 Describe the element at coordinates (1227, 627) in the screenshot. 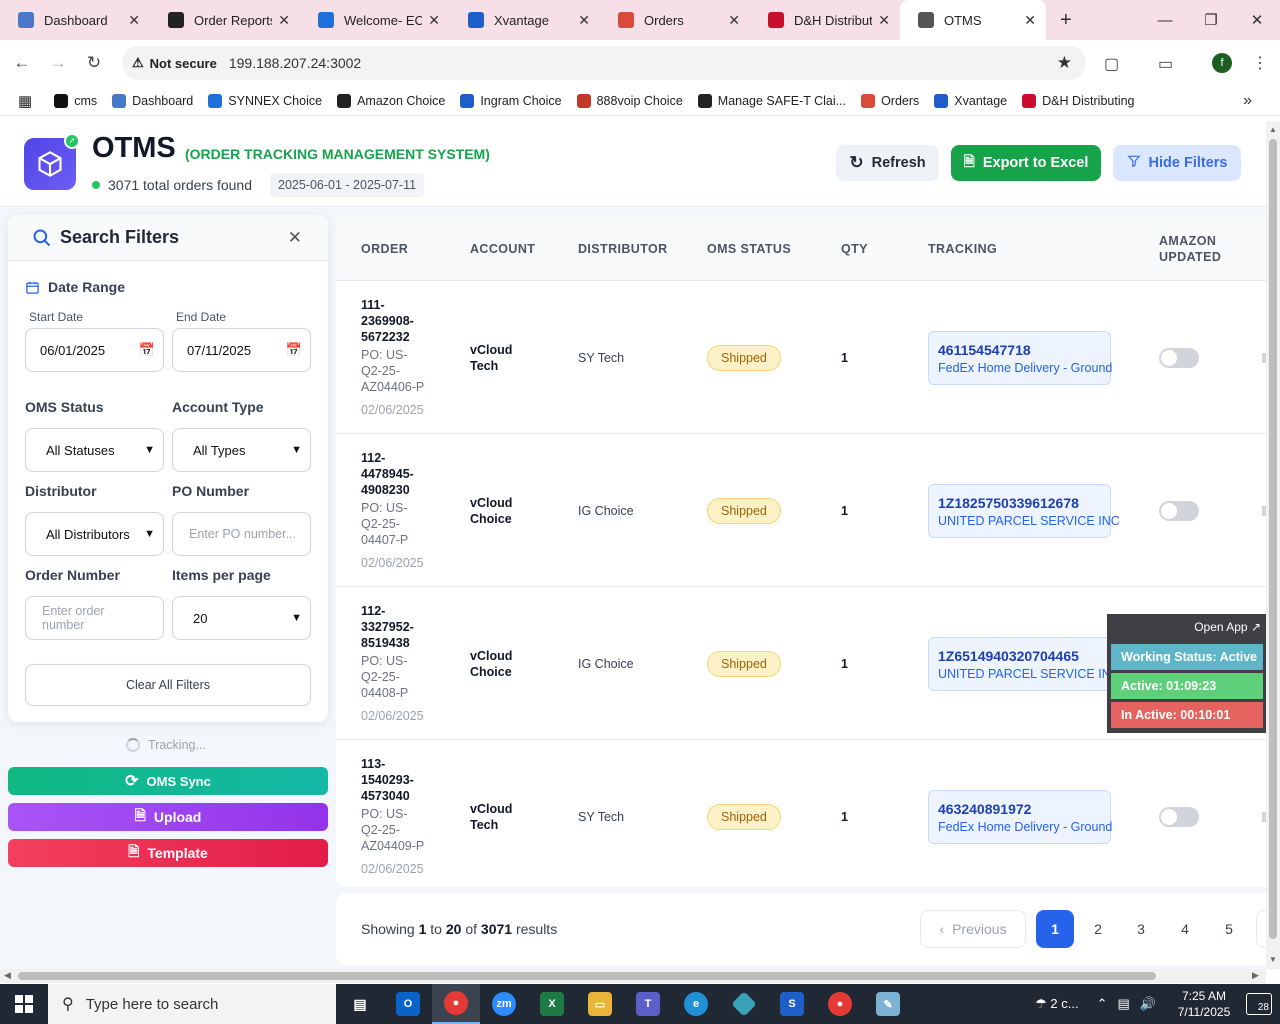

I see `open-app-link: Open App ↗` at that location.